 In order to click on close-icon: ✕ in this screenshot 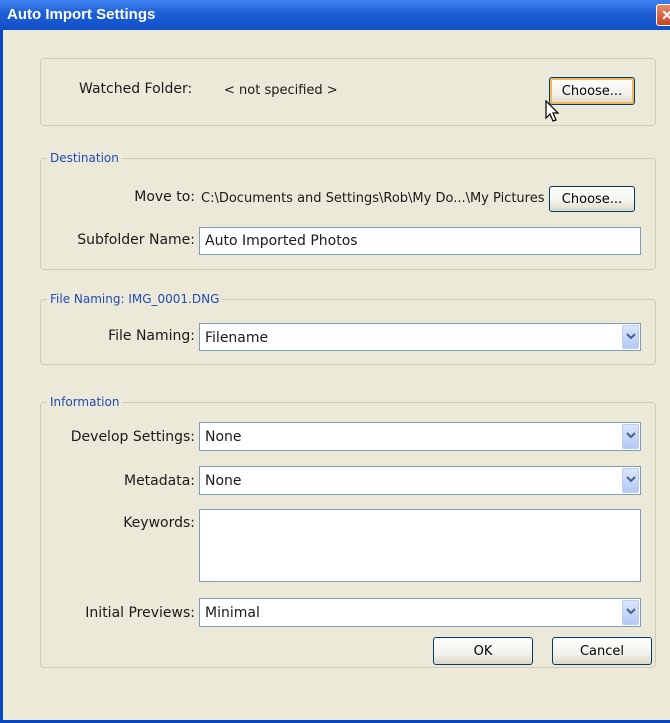, I will do `click(663, 15)`.